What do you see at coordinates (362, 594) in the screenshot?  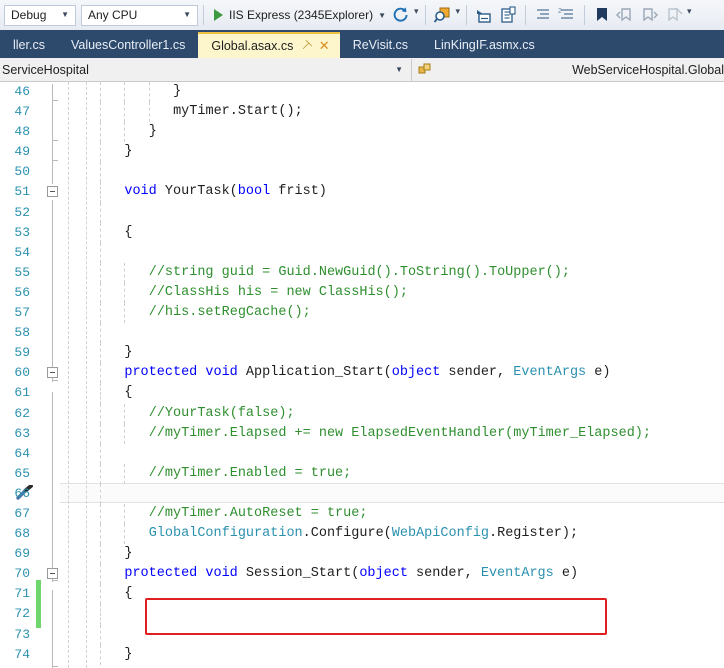 I see `code-line: 71 {` at bounding box center [362, 594].